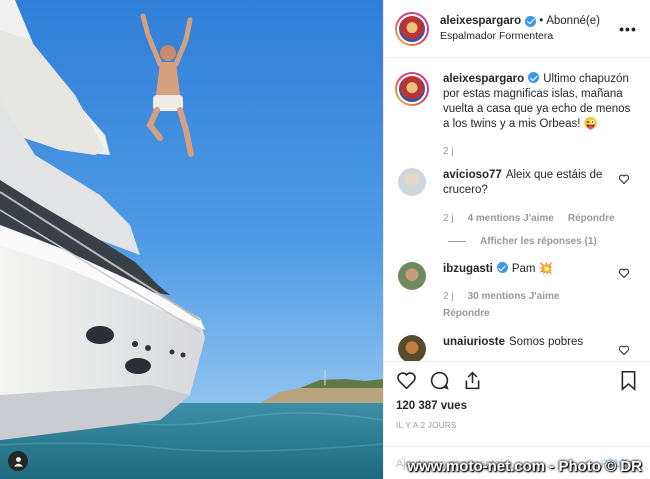 This screenshot has width=650, height=479. Describe the element at coordinates (439, 380) in the screenshot. I see `comment-bubble-icon` at that location.